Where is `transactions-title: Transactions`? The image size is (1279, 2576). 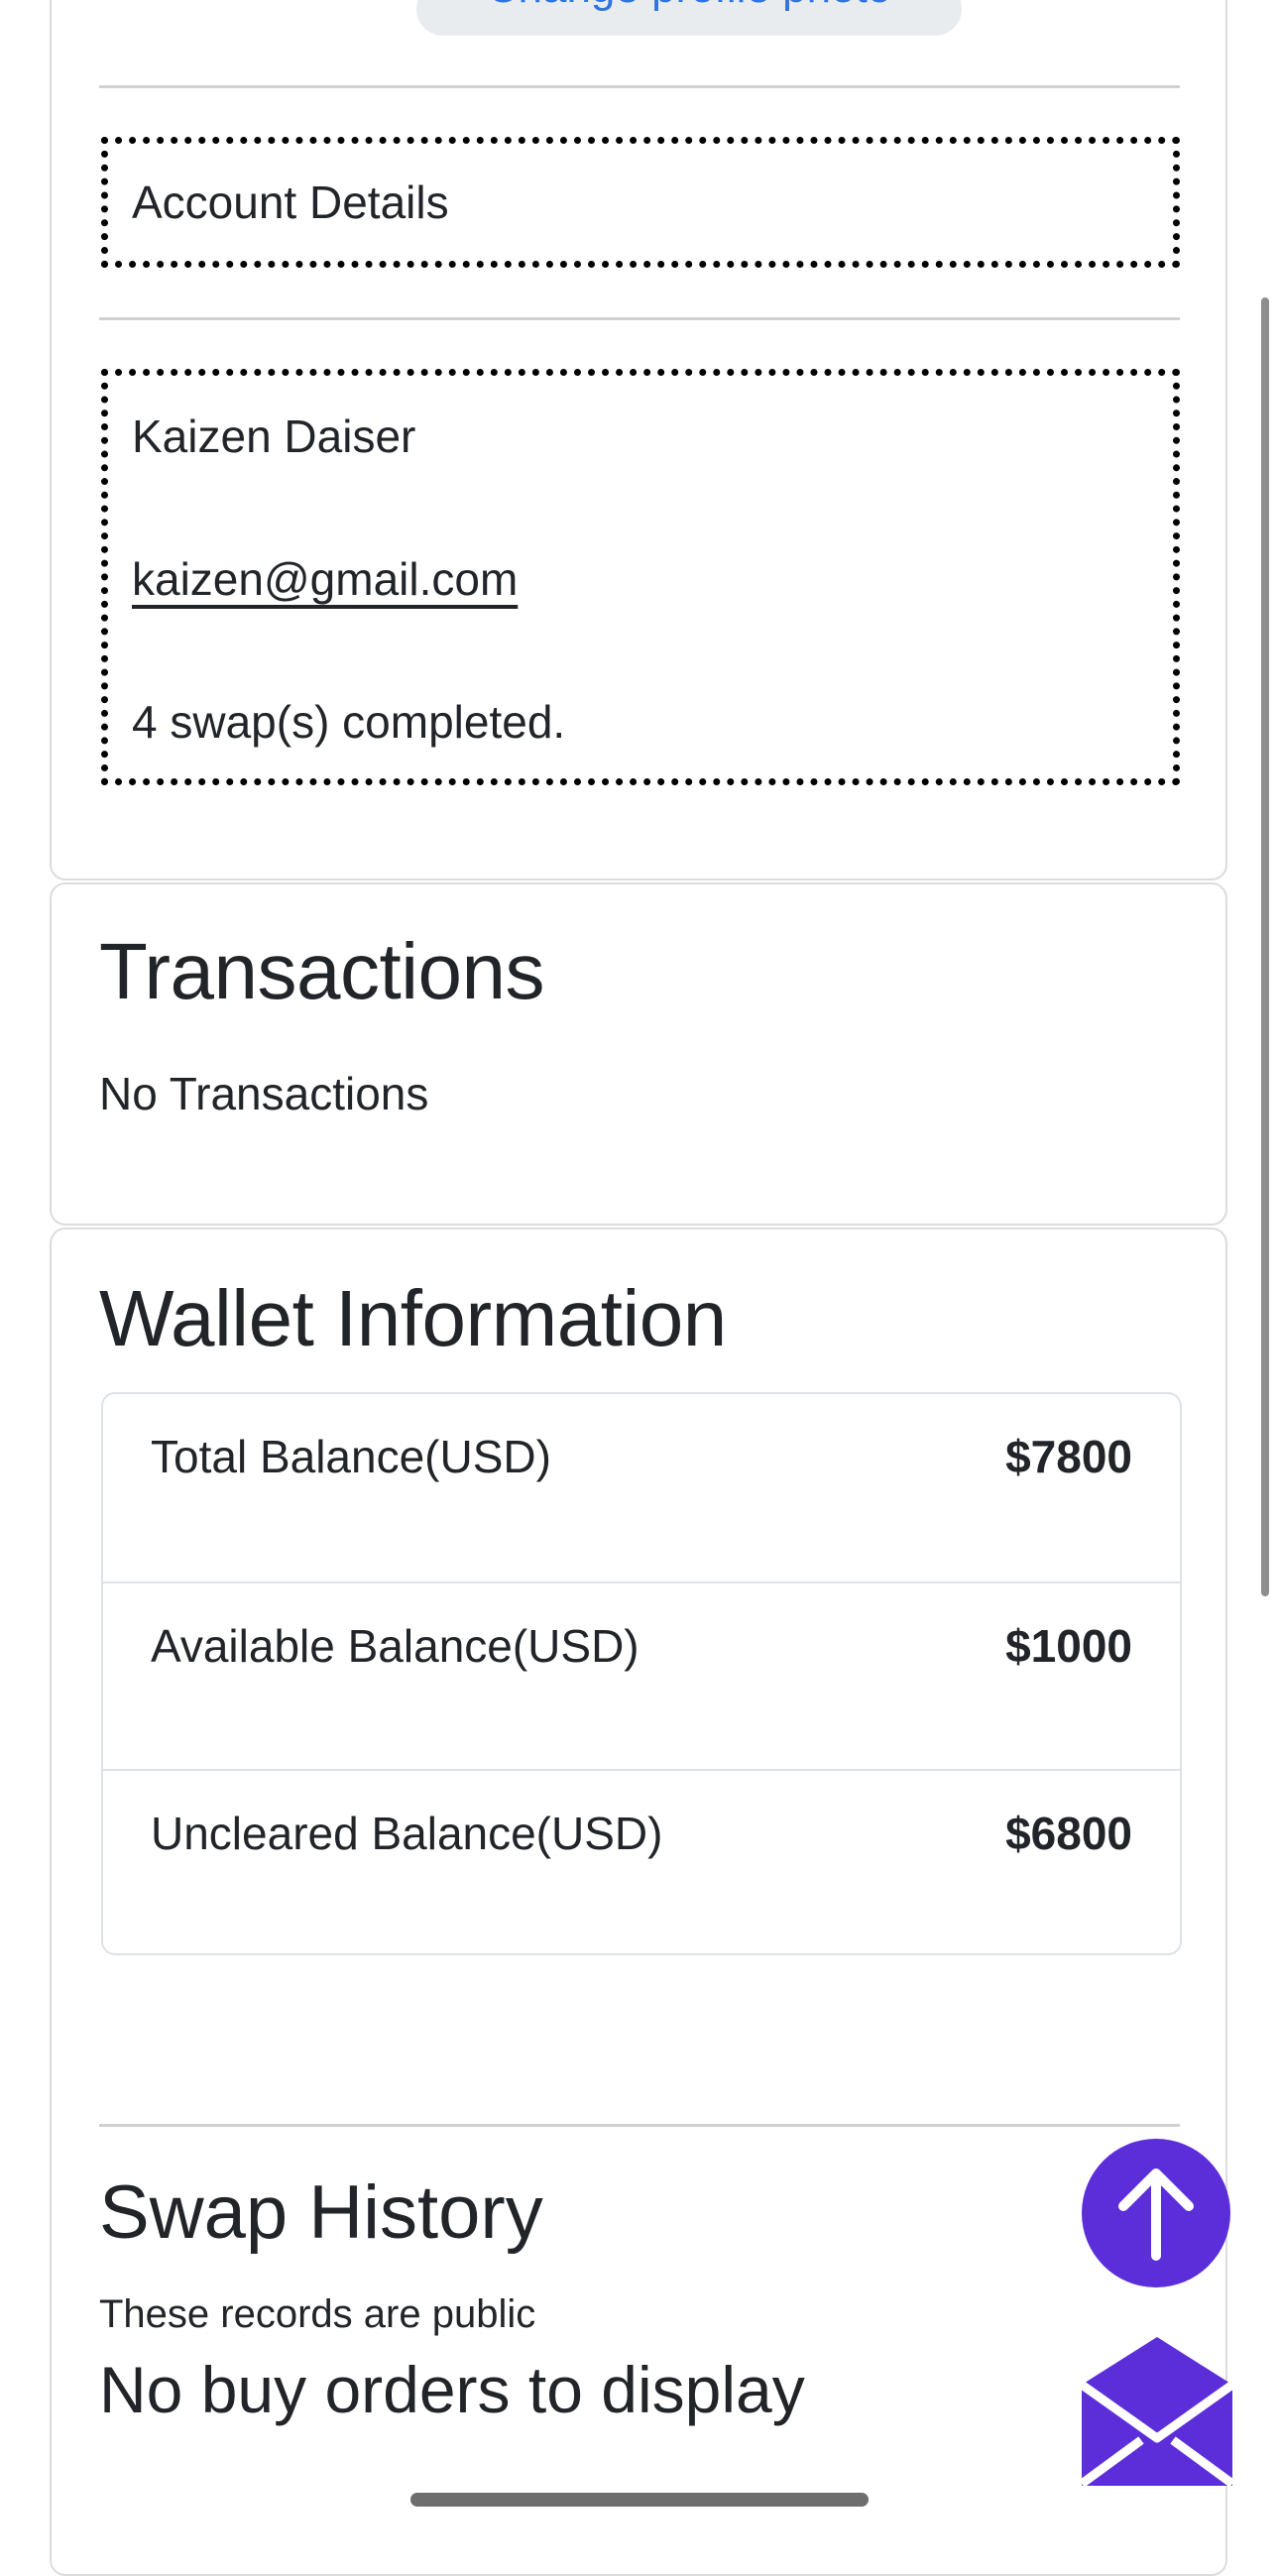 transactions-title: Transactions is located at coordinates (322, 971).